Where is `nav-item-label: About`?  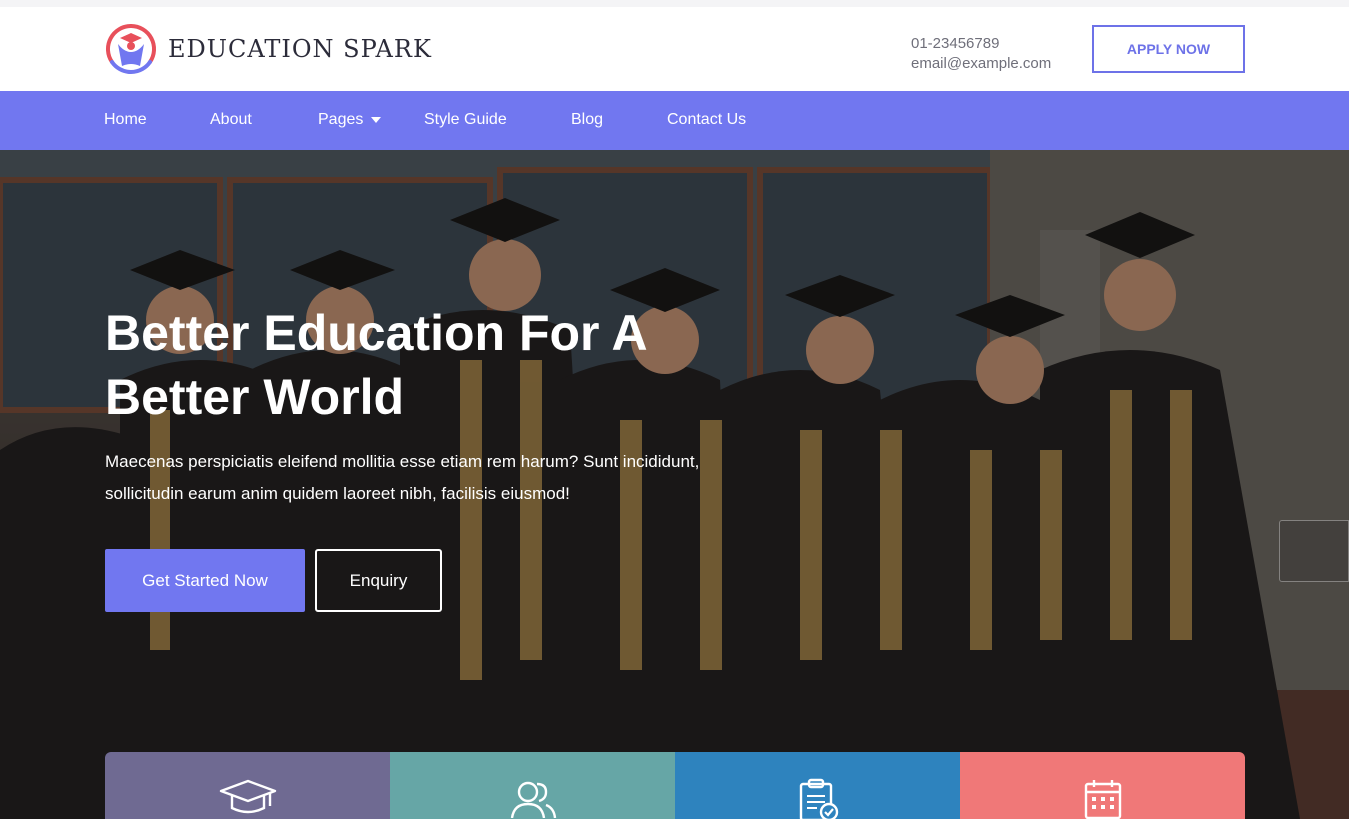
nav-item-label: About is located at coordinates (231, 119).